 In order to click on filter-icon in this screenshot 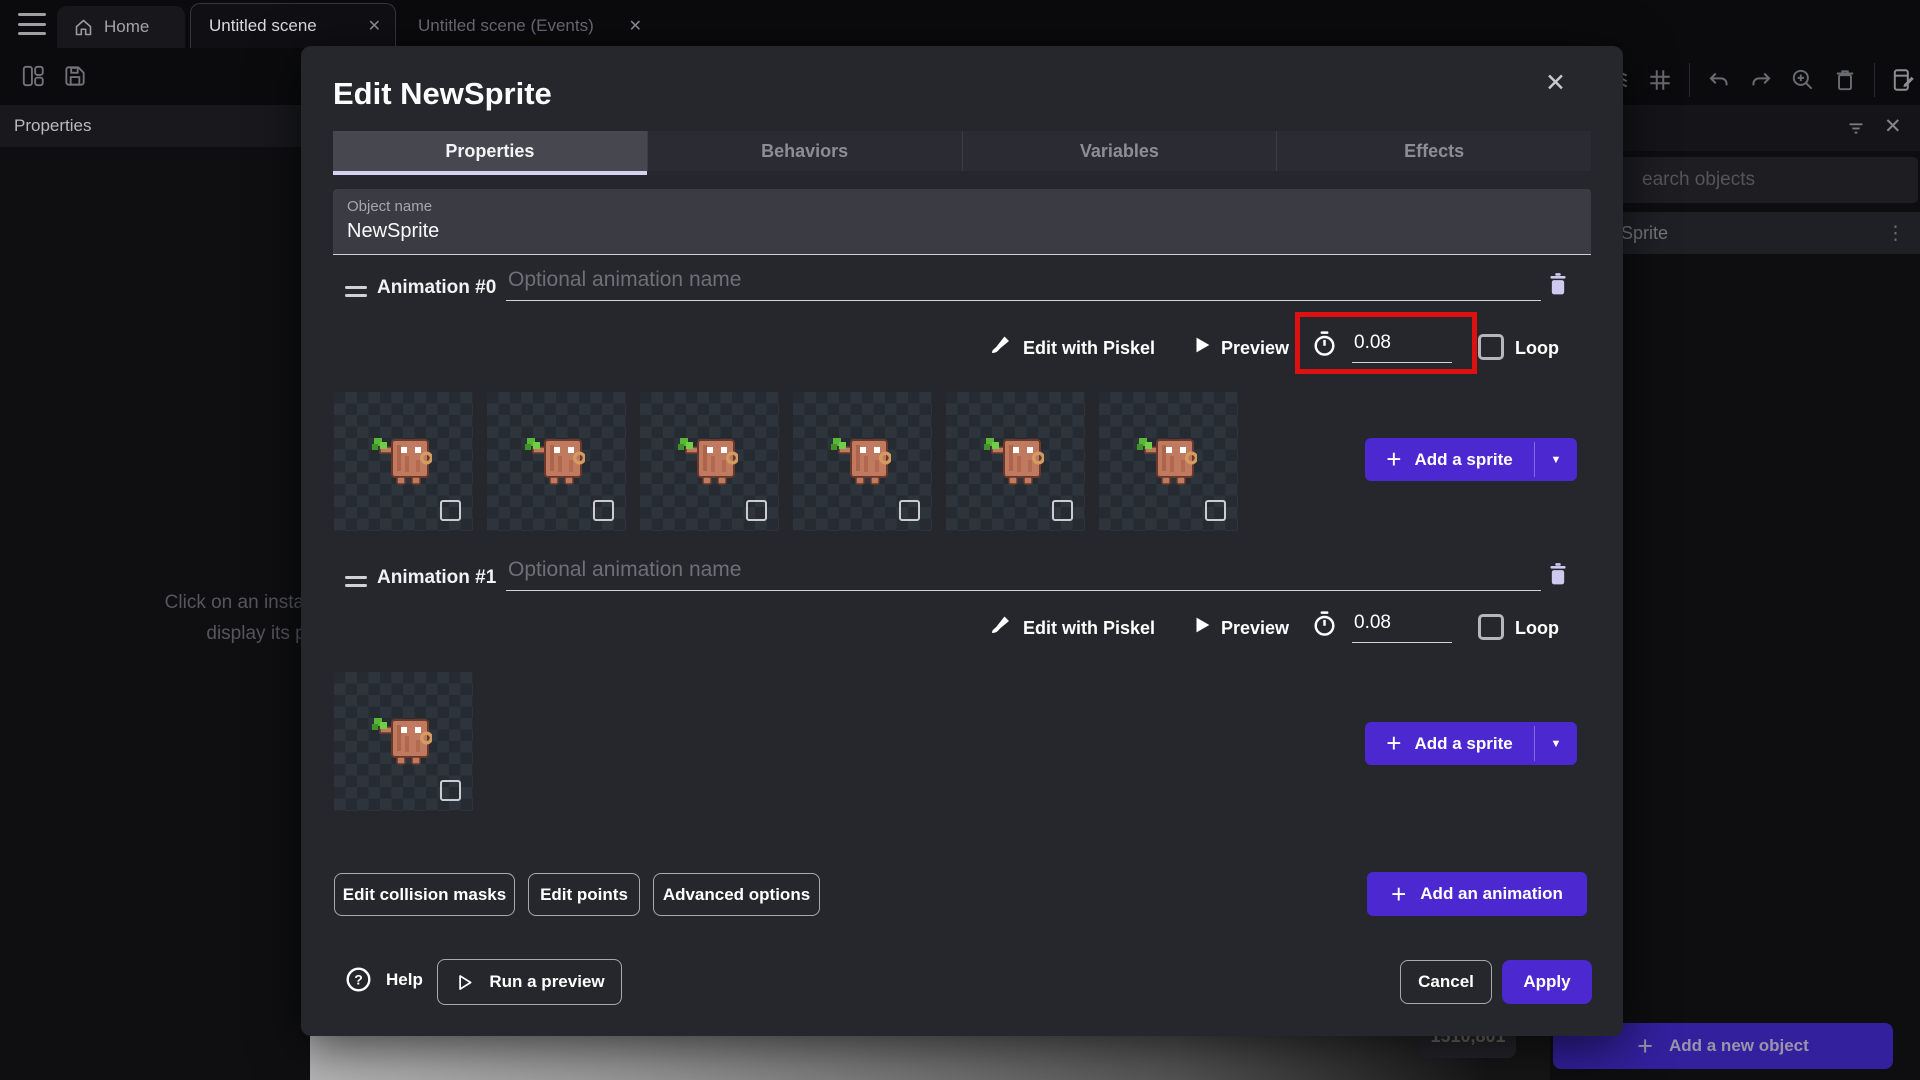, I will do `click(1856, 128)`.